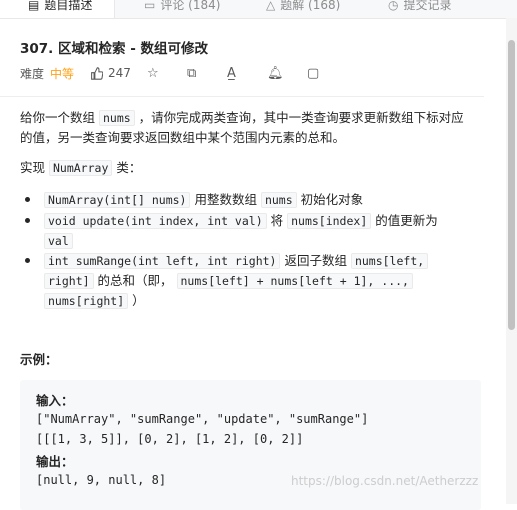 This screenshot has width=517, height=510. I want to click on tab-label: 提交记录, so click(427, 6).